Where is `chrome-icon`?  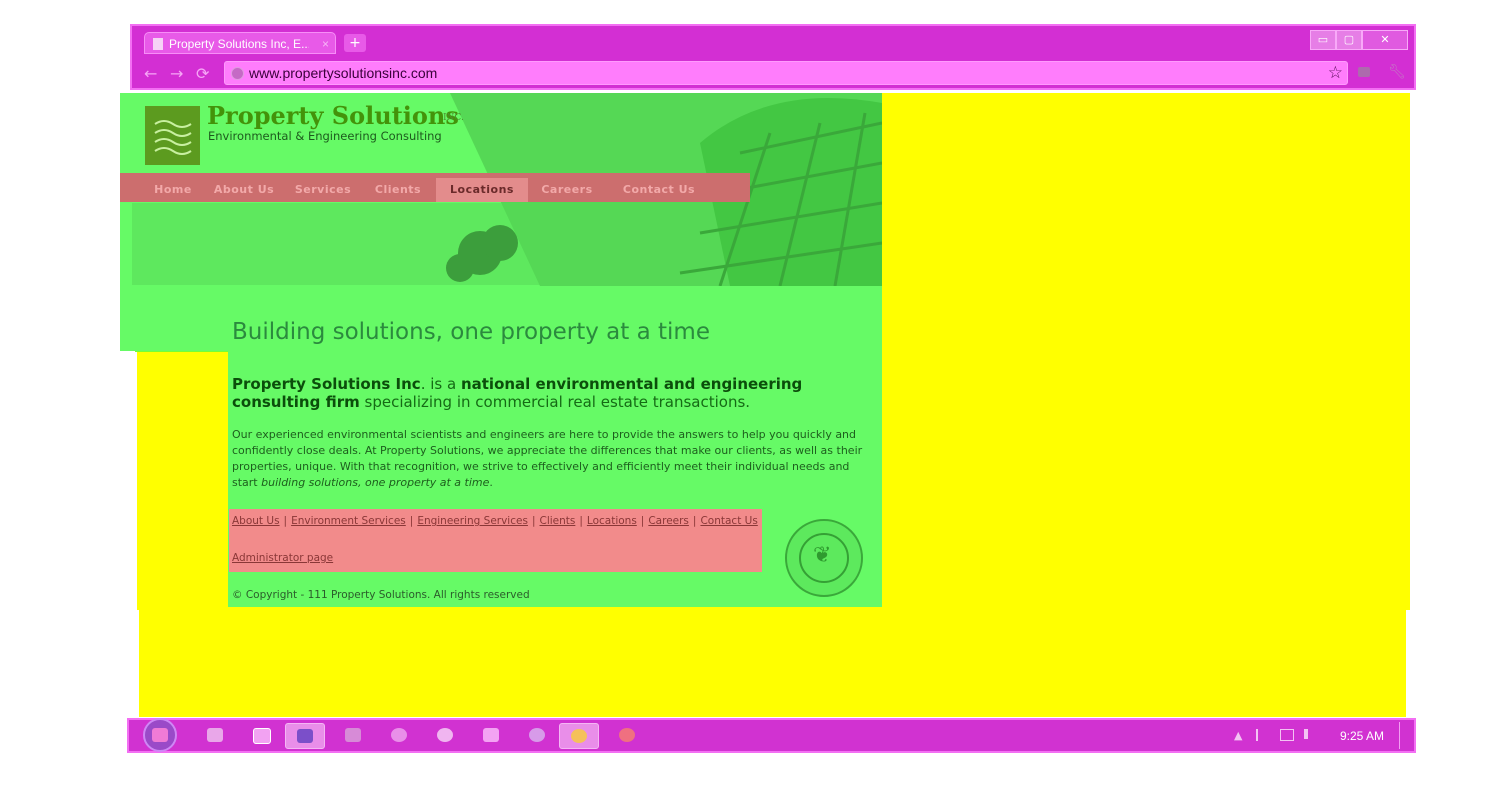 chrome-icon is located at coordinates (579, 736).